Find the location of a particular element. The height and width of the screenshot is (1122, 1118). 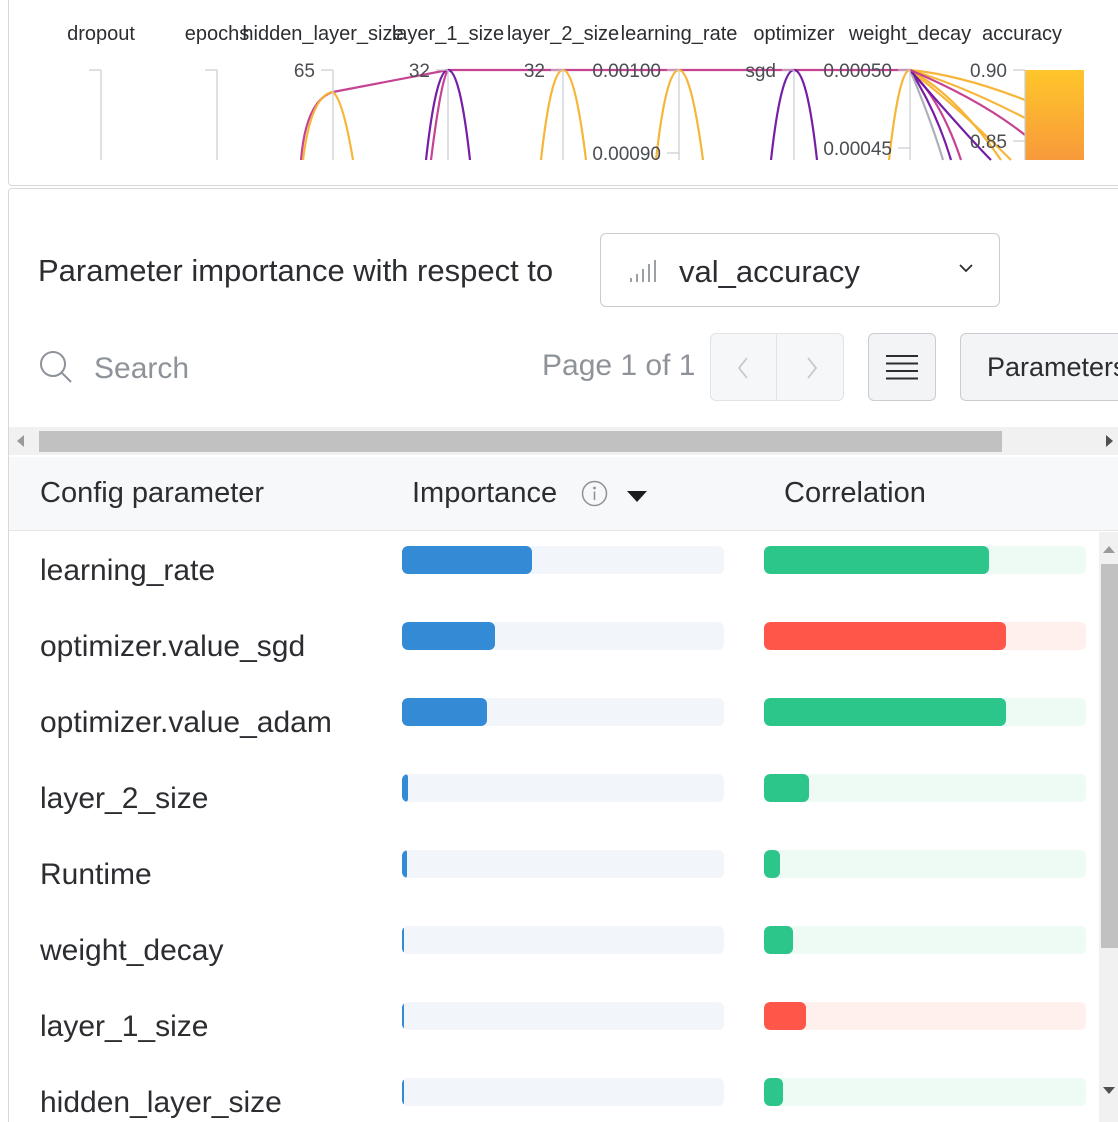

table-row: weight_decay is located at coordinates (554, 950).